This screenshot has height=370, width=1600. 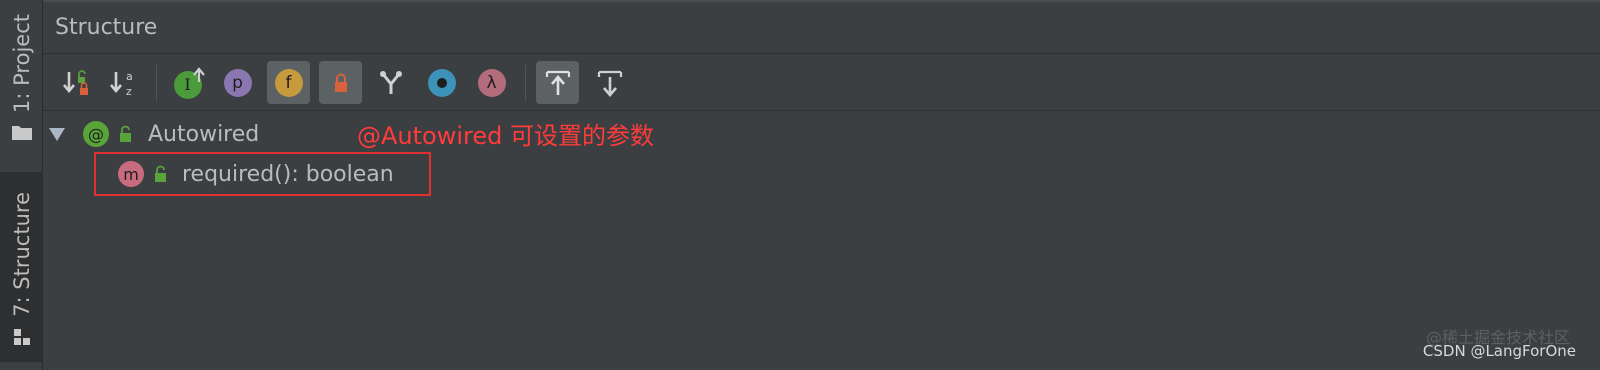 I want to click on tool-window-stripe: 1: Project 7: Structure, so click(x=21, y=185).